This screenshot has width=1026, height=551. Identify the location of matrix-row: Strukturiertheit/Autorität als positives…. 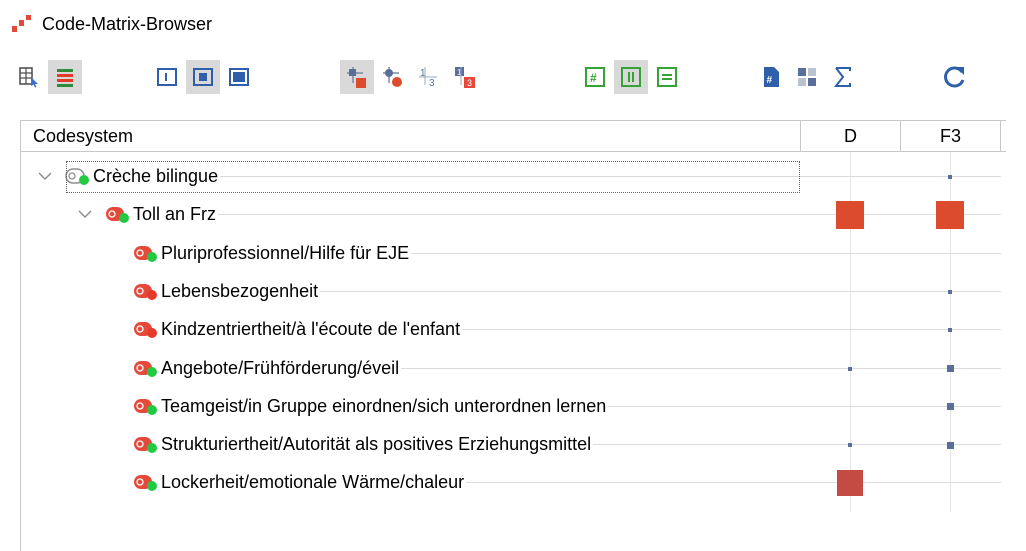
(513, 445).